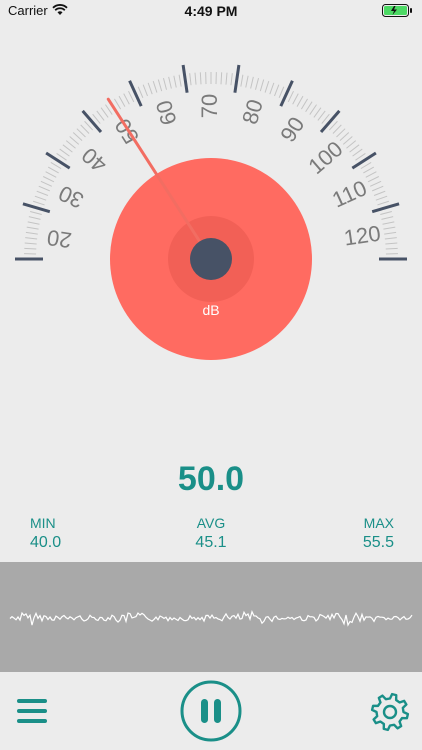 The image size is (422, 750). Describe the element at coordinates (252, 111) in the screenshot. I see `scale-label: 80` at that location.